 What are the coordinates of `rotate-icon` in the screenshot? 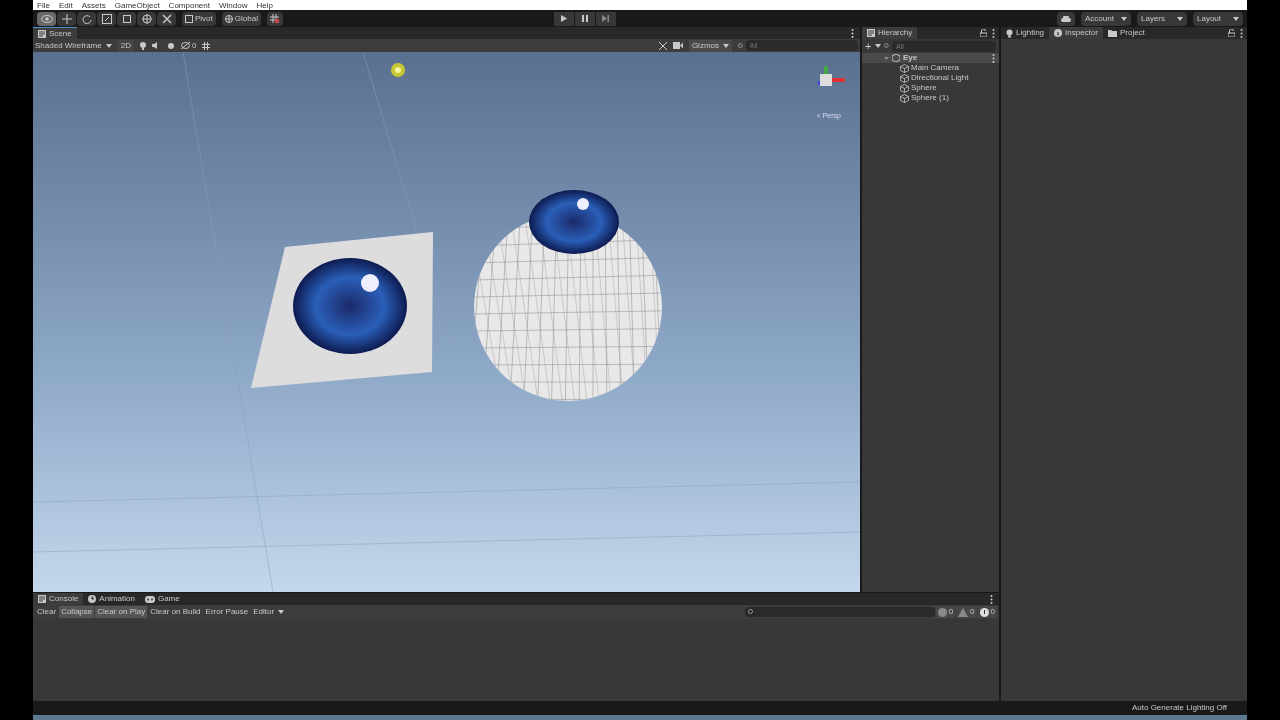 It's located at (86, 18).